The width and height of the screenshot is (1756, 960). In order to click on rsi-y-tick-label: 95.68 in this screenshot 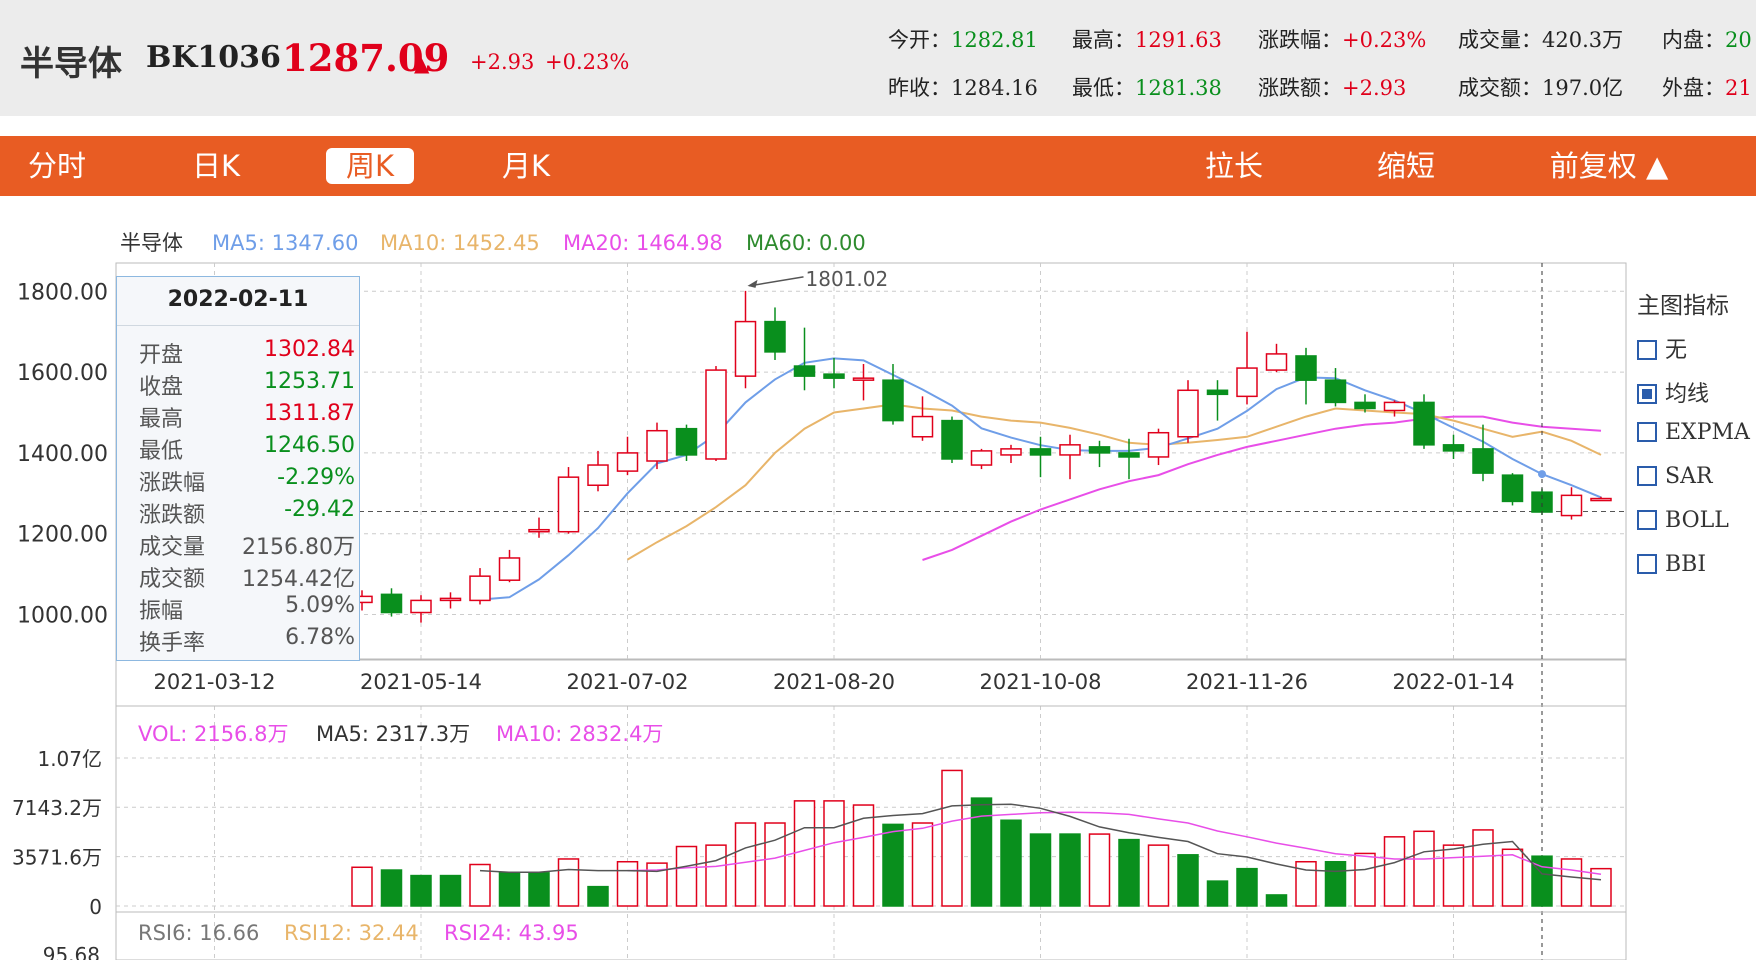, I will do `click(71, 951)`.